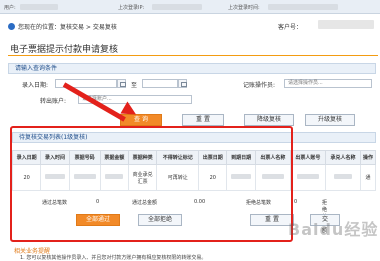 The height and width of the screenshot is (261, 380). What do you see at coordinates (142, 157) in the screenshot?
I see `col-bill-type: 票据种类` at bounding box center [142, 157].